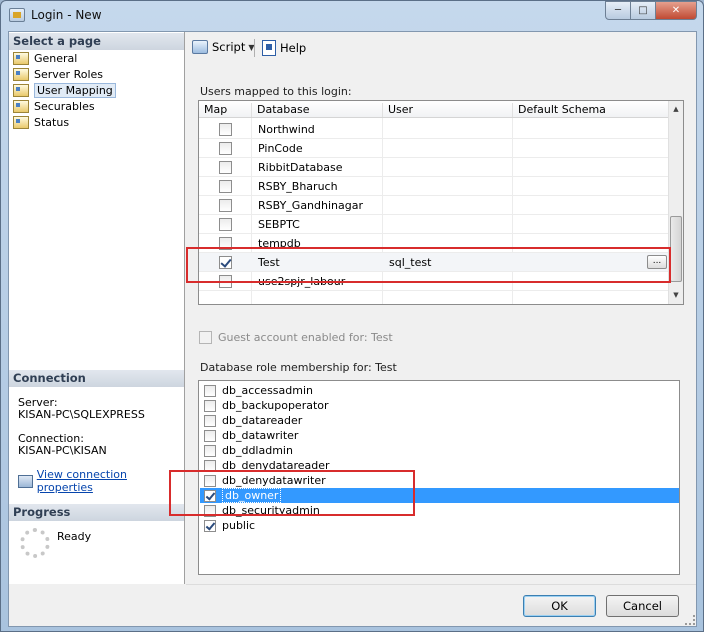  I want to click on page-item-server-roles: Server Roles, so click(64, 74).